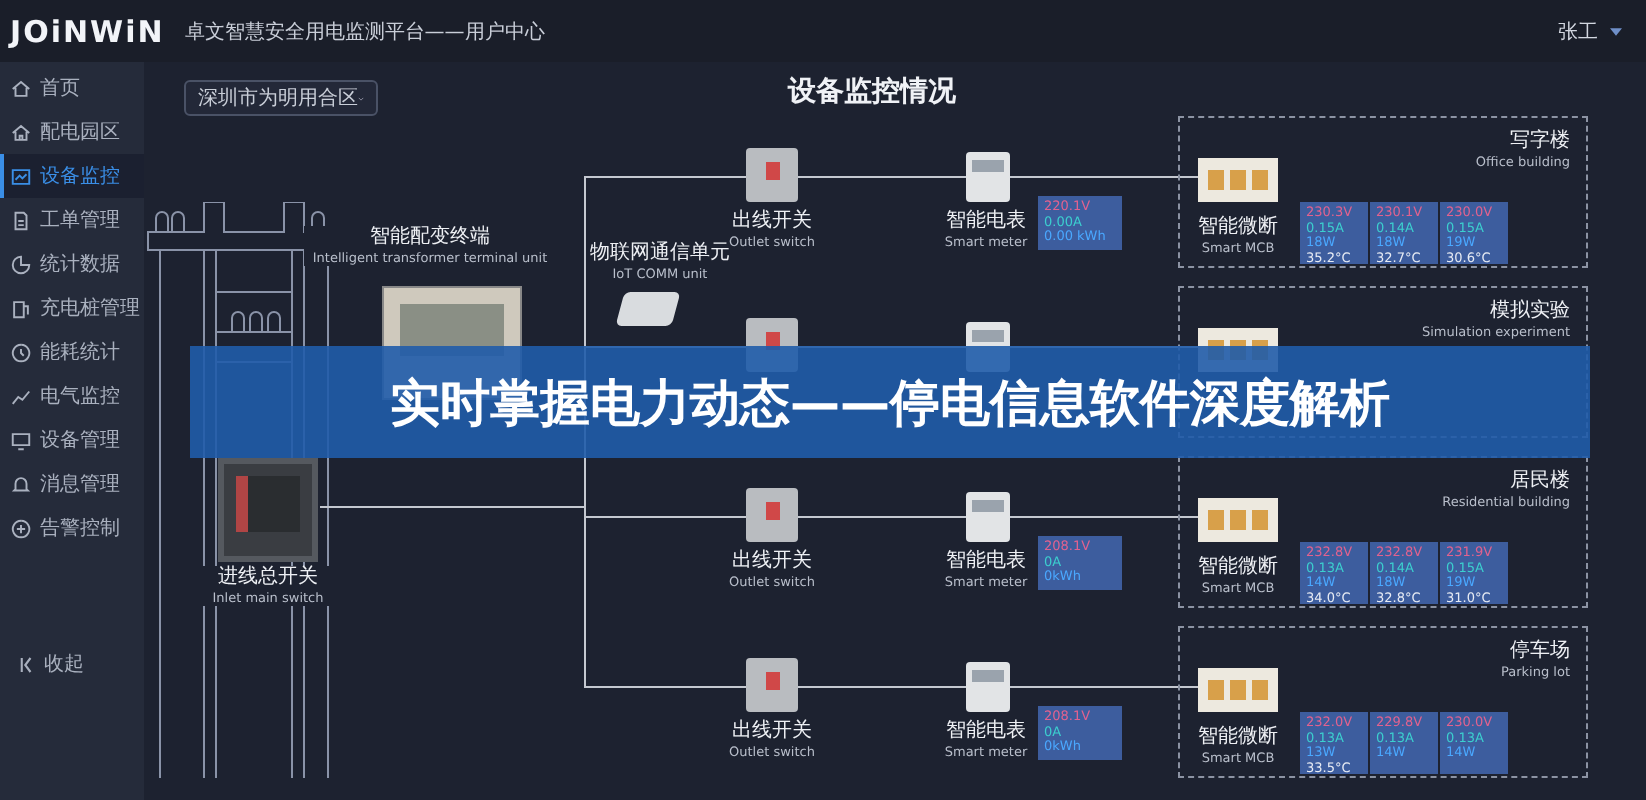 Image resolution: width=1646 pixels, height=800 pixels. Describe the element at coordinates (872, 92) in the screenshot. I see `section-title: 设备监控情况` at that location.